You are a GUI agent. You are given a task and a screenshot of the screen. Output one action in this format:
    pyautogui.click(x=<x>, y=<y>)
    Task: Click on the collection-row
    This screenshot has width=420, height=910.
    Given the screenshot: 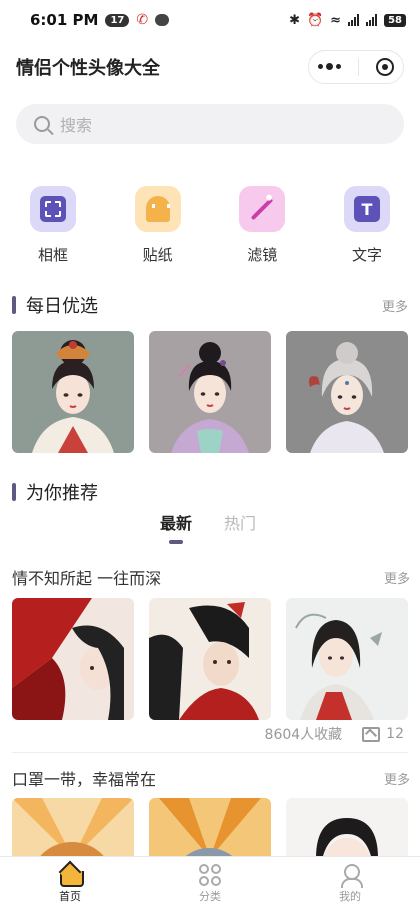 What is the action you would take?
    pyautogui.click(x=210, y=659)
    